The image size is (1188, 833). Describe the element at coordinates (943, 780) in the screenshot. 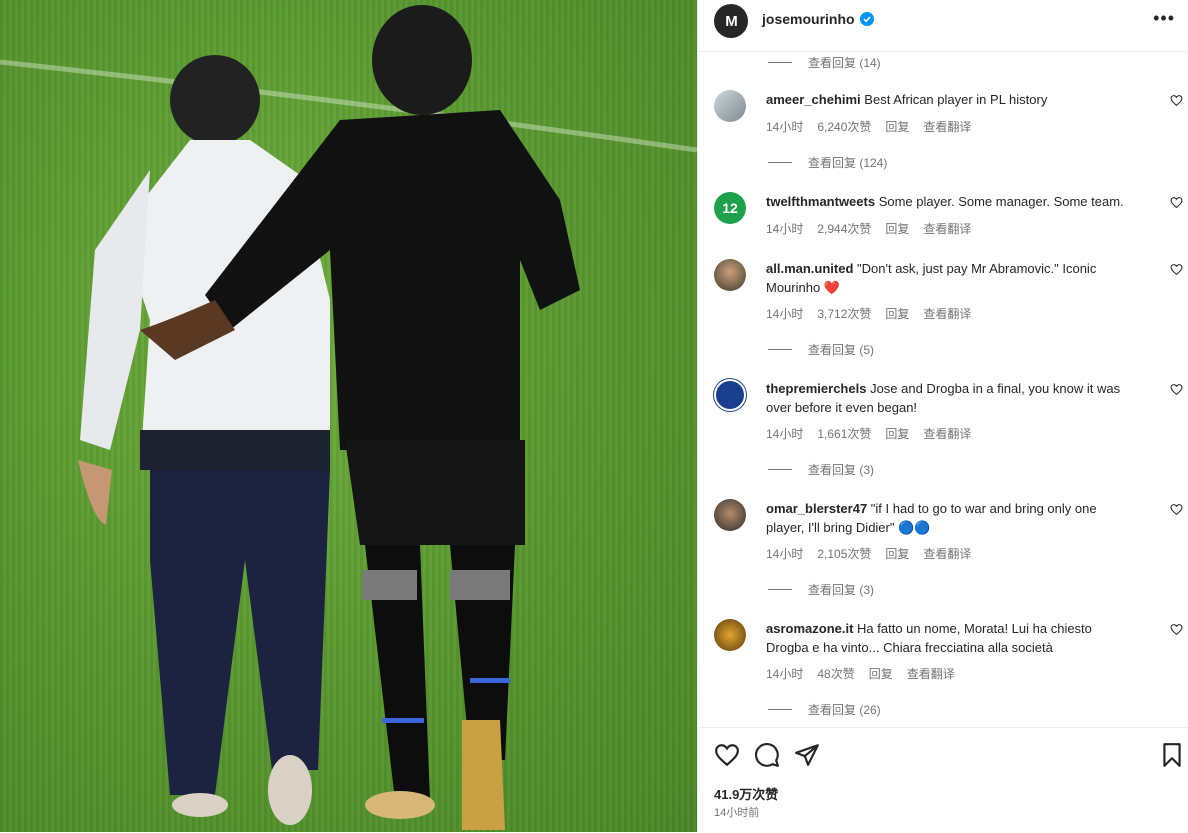

I see `post-actions-bar: 41.9万次赞 14小时前` at that location.